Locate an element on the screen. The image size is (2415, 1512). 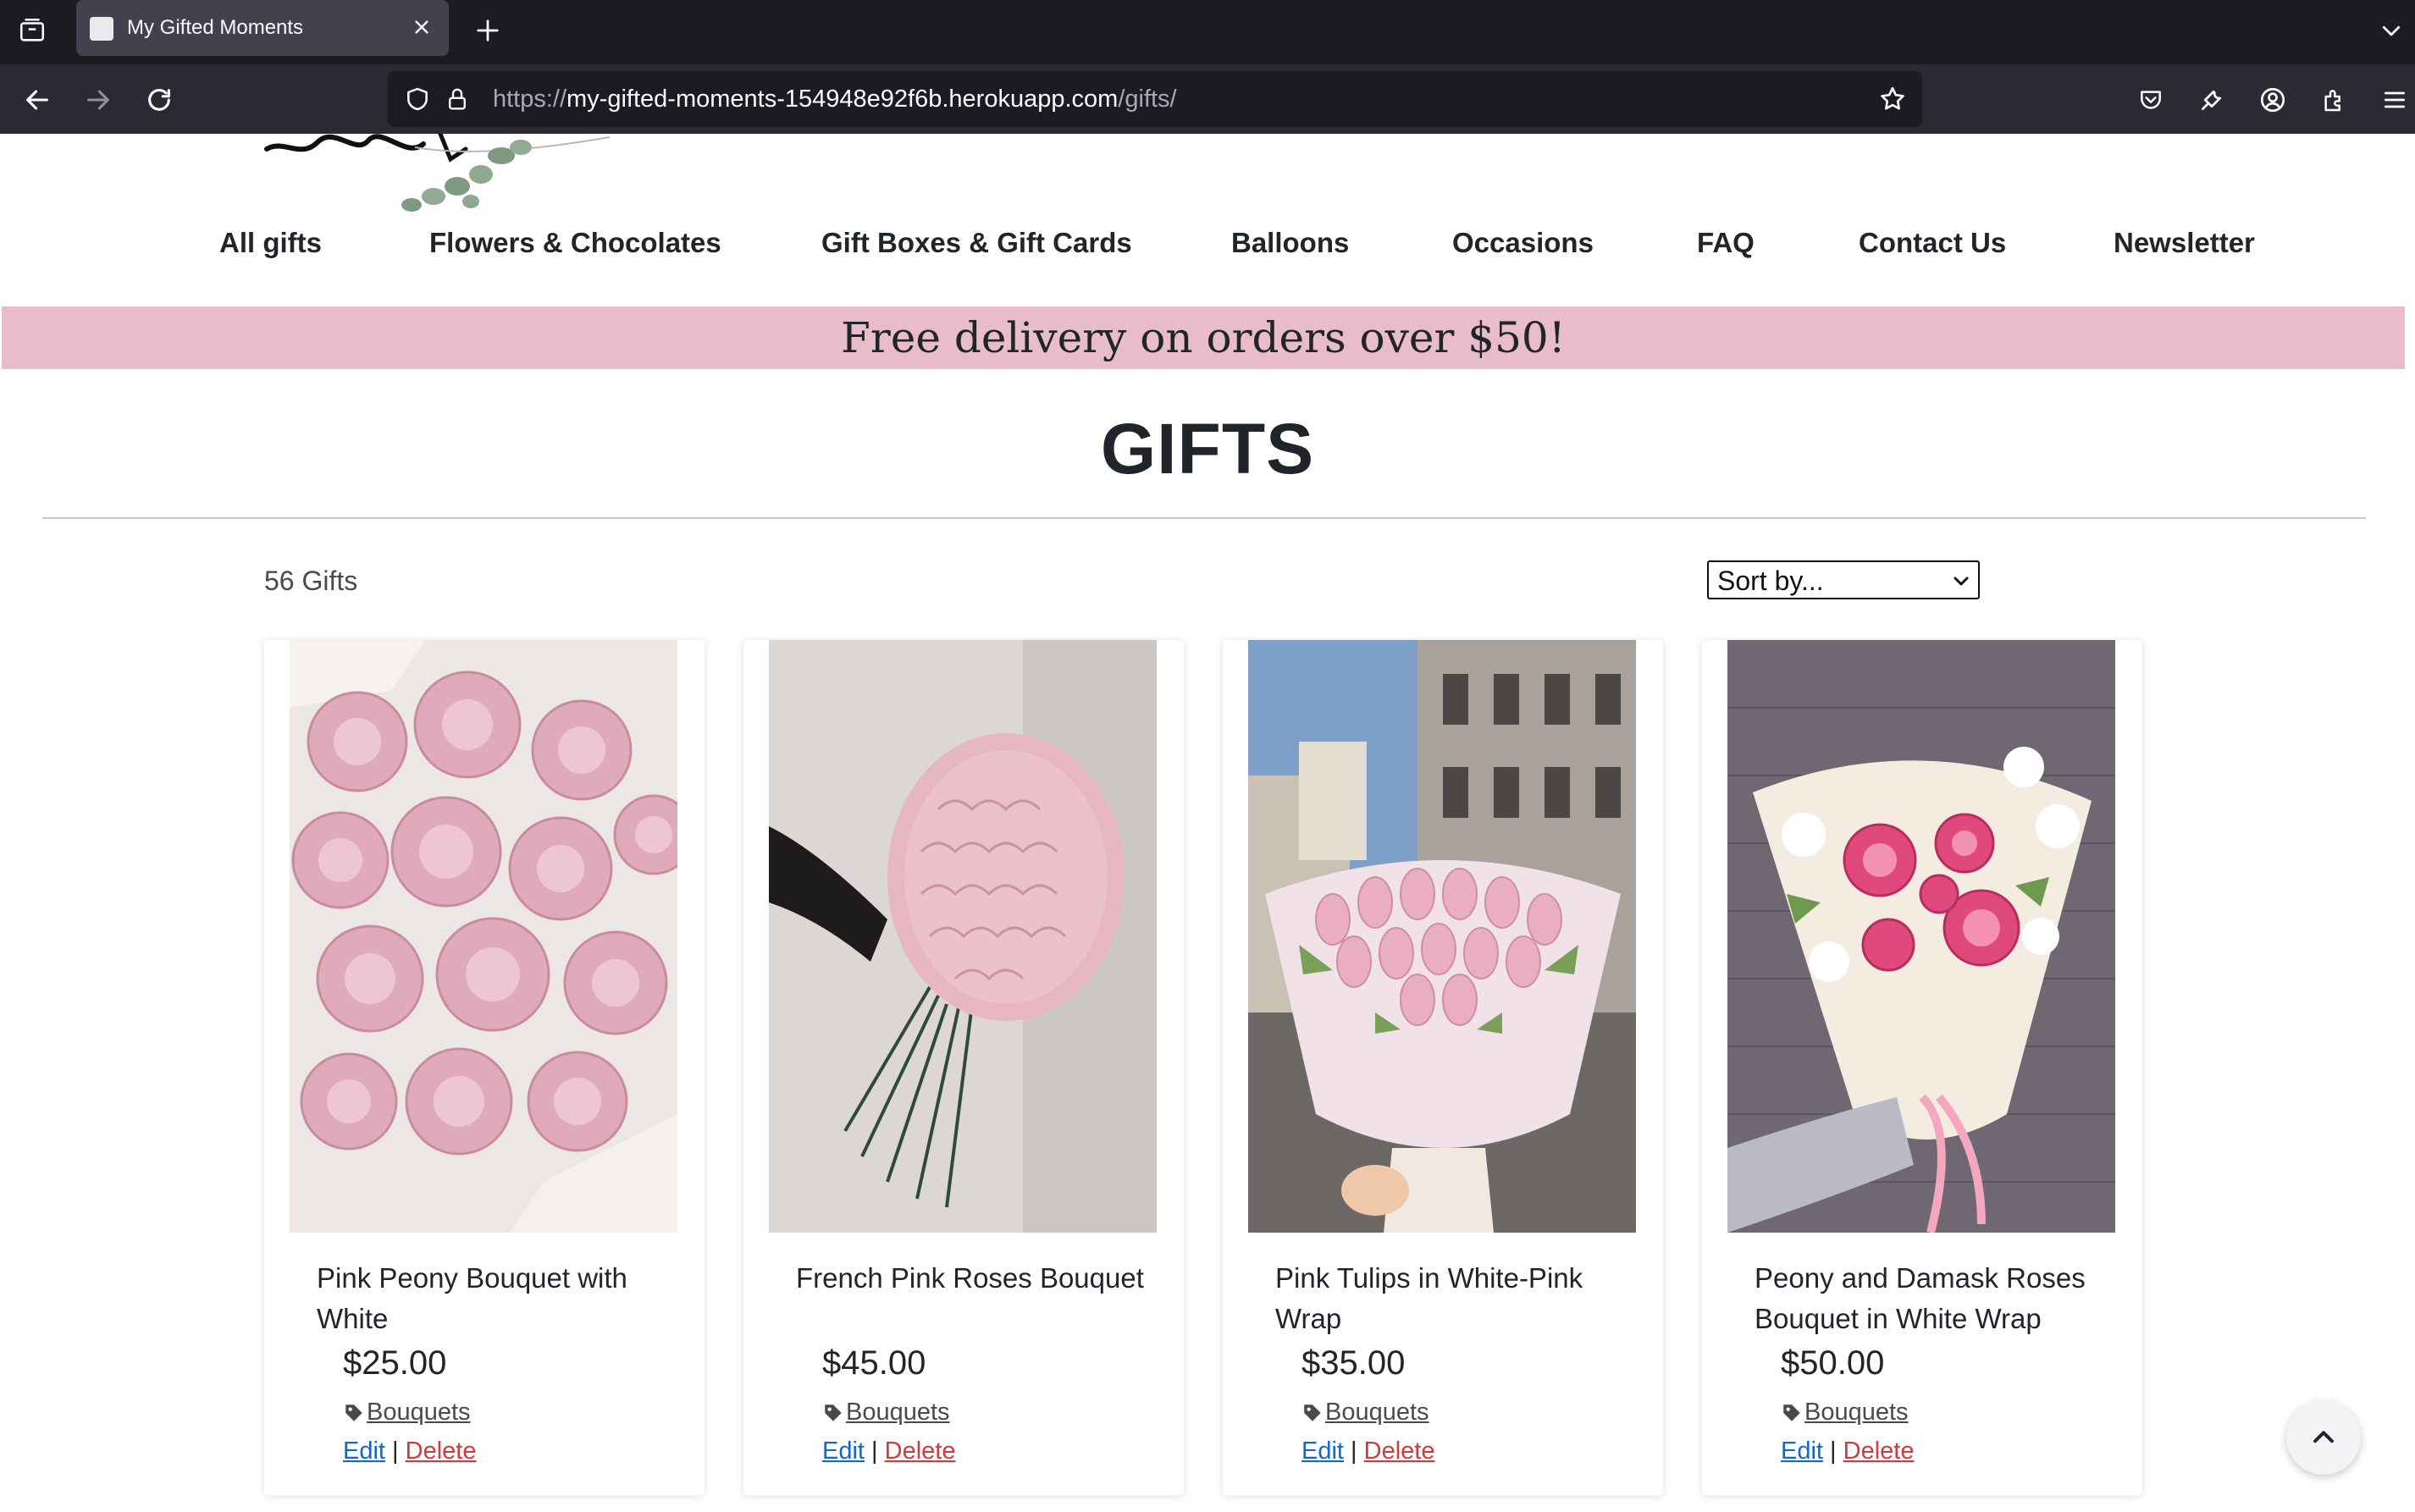
browser-tab-bar: My Gifted Moments is located at coordinates (1207, 32).